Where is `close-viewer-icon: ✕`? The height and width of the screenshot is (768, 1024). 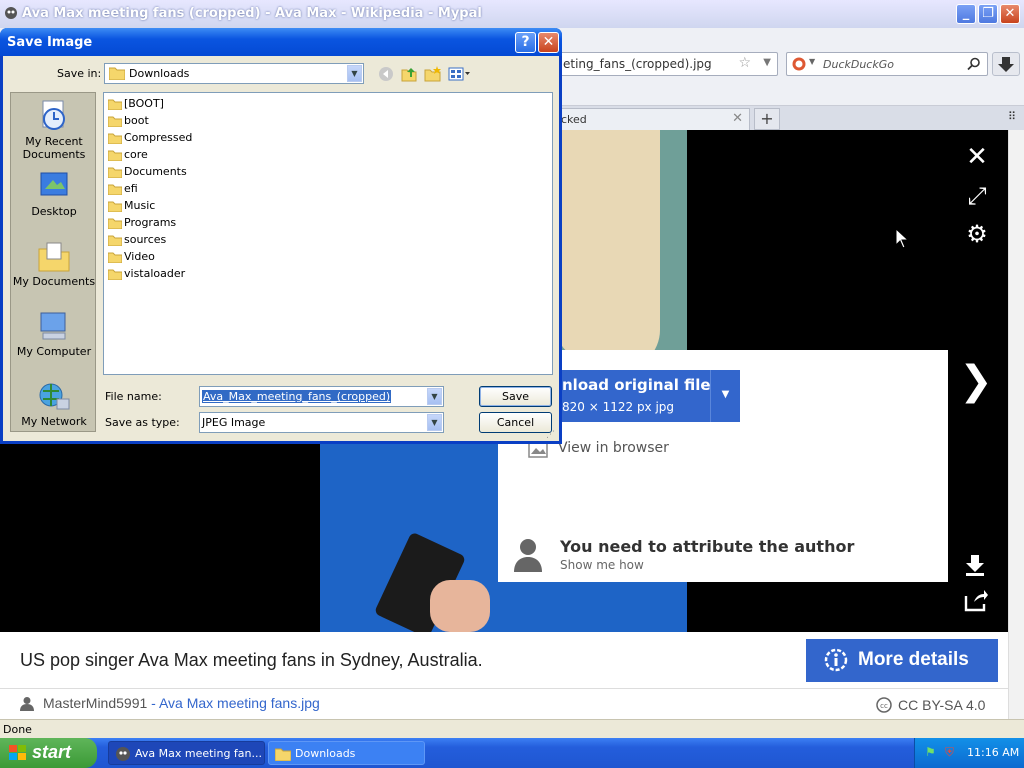
close-viewer-icon: ✕ is located at coordinates (977, 157).